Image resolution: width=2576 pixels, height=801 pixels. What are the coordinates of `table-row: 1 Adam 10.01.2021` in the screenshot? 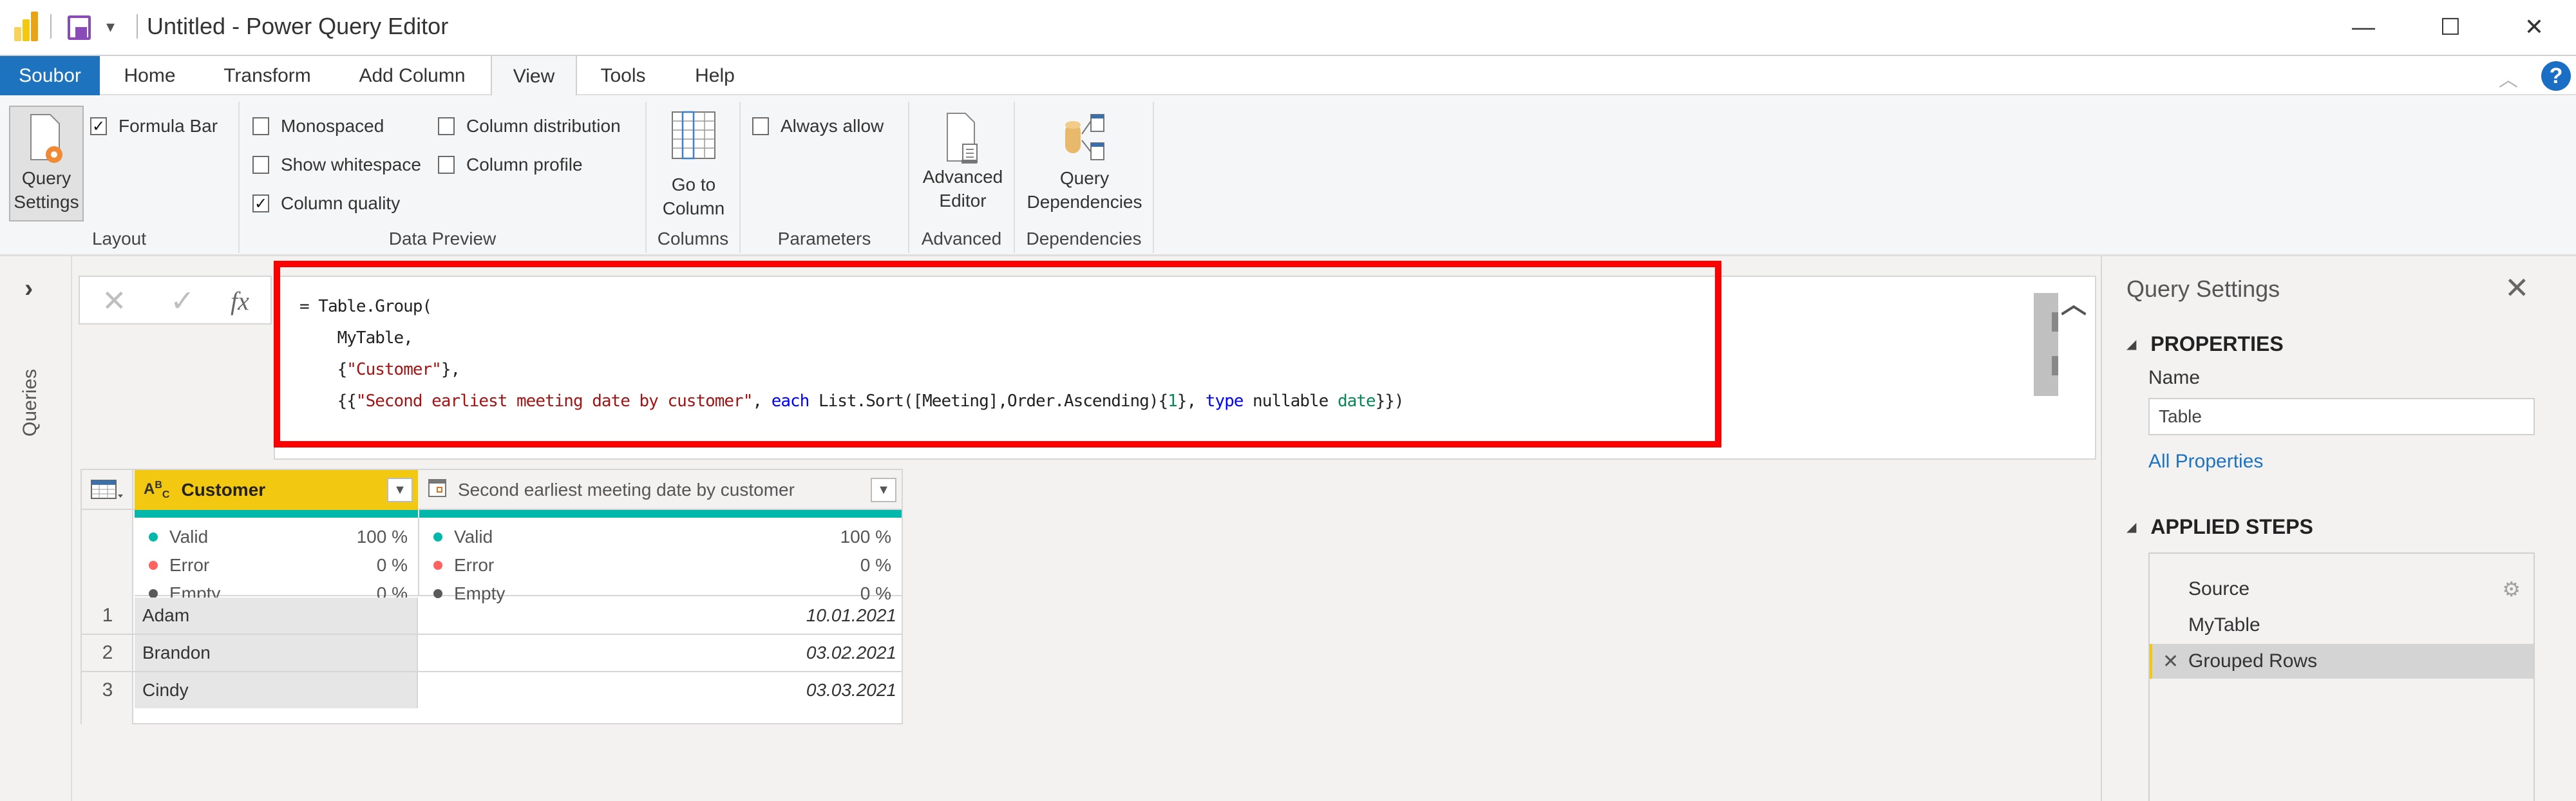 It's located at (492, 616).